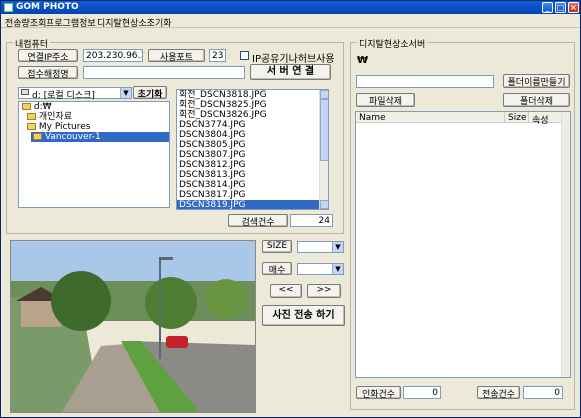  Describe the element at coordinates (48, 56) in the screenshot. I see `ip-label: 연결IP주소` at that location.